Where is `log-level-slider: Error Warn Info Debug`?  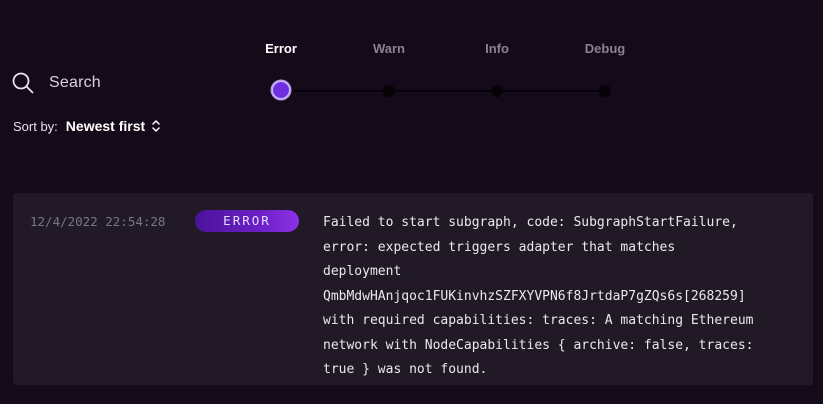
log-level-slider: Error Warn Info Debug is located at coordinates (450, 73).